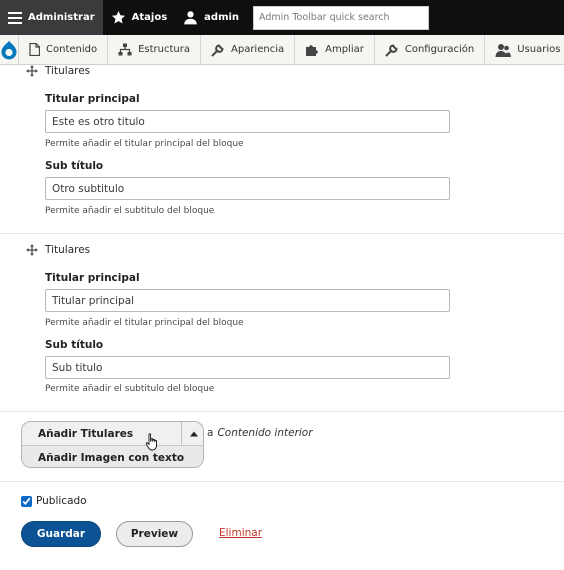 This screenshot has height=570, width=564. What do you see at coordinates (61, 501) in the screenshot?
I see `published-label: Publicado` at bounding box center [61, 501].